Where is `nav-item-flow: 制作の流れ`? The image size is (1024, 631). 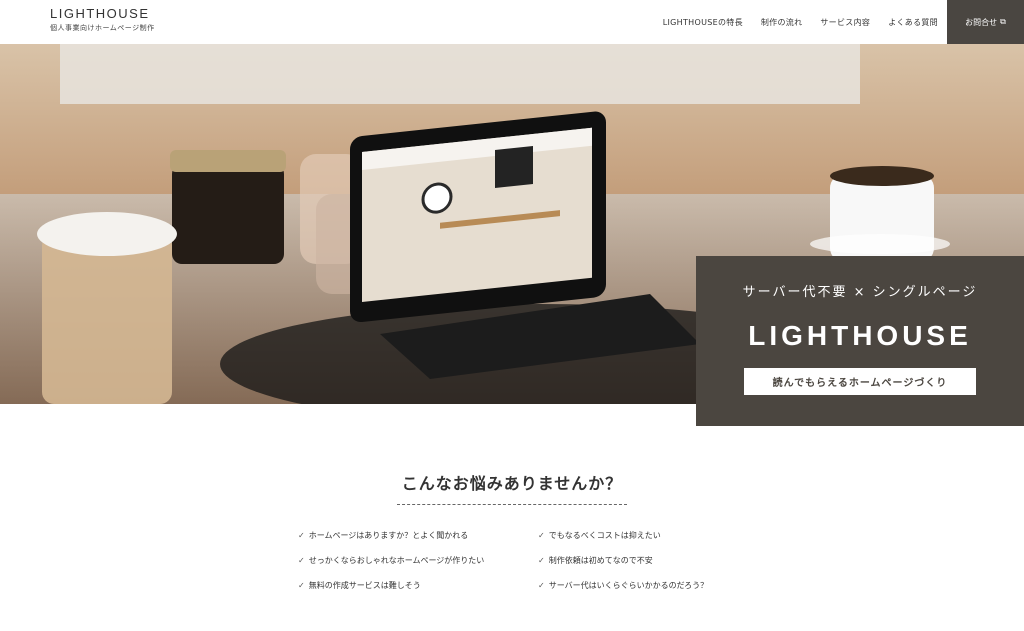 nav-item-flow: 制作の流れ is located at coordinates (782, 22).